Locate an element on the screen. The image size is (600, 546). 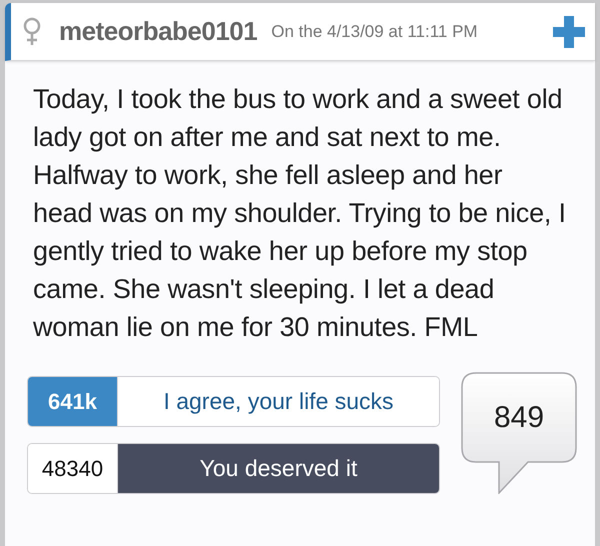
comment-bubble is located at coordinates (519, 433).